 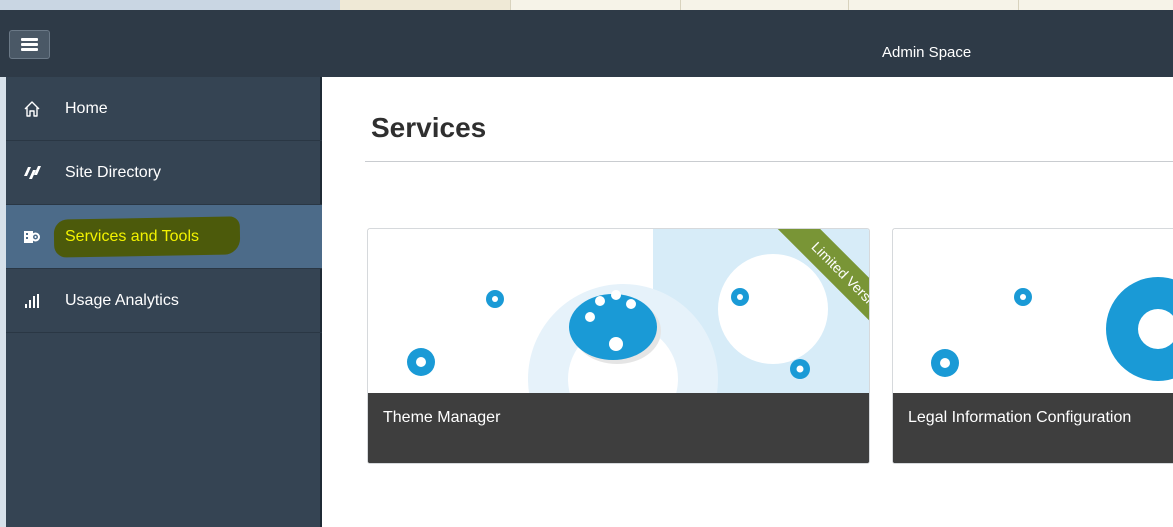 I want to click on sidebar-item-label: Usage Analytics, so click(x=122, y=300).